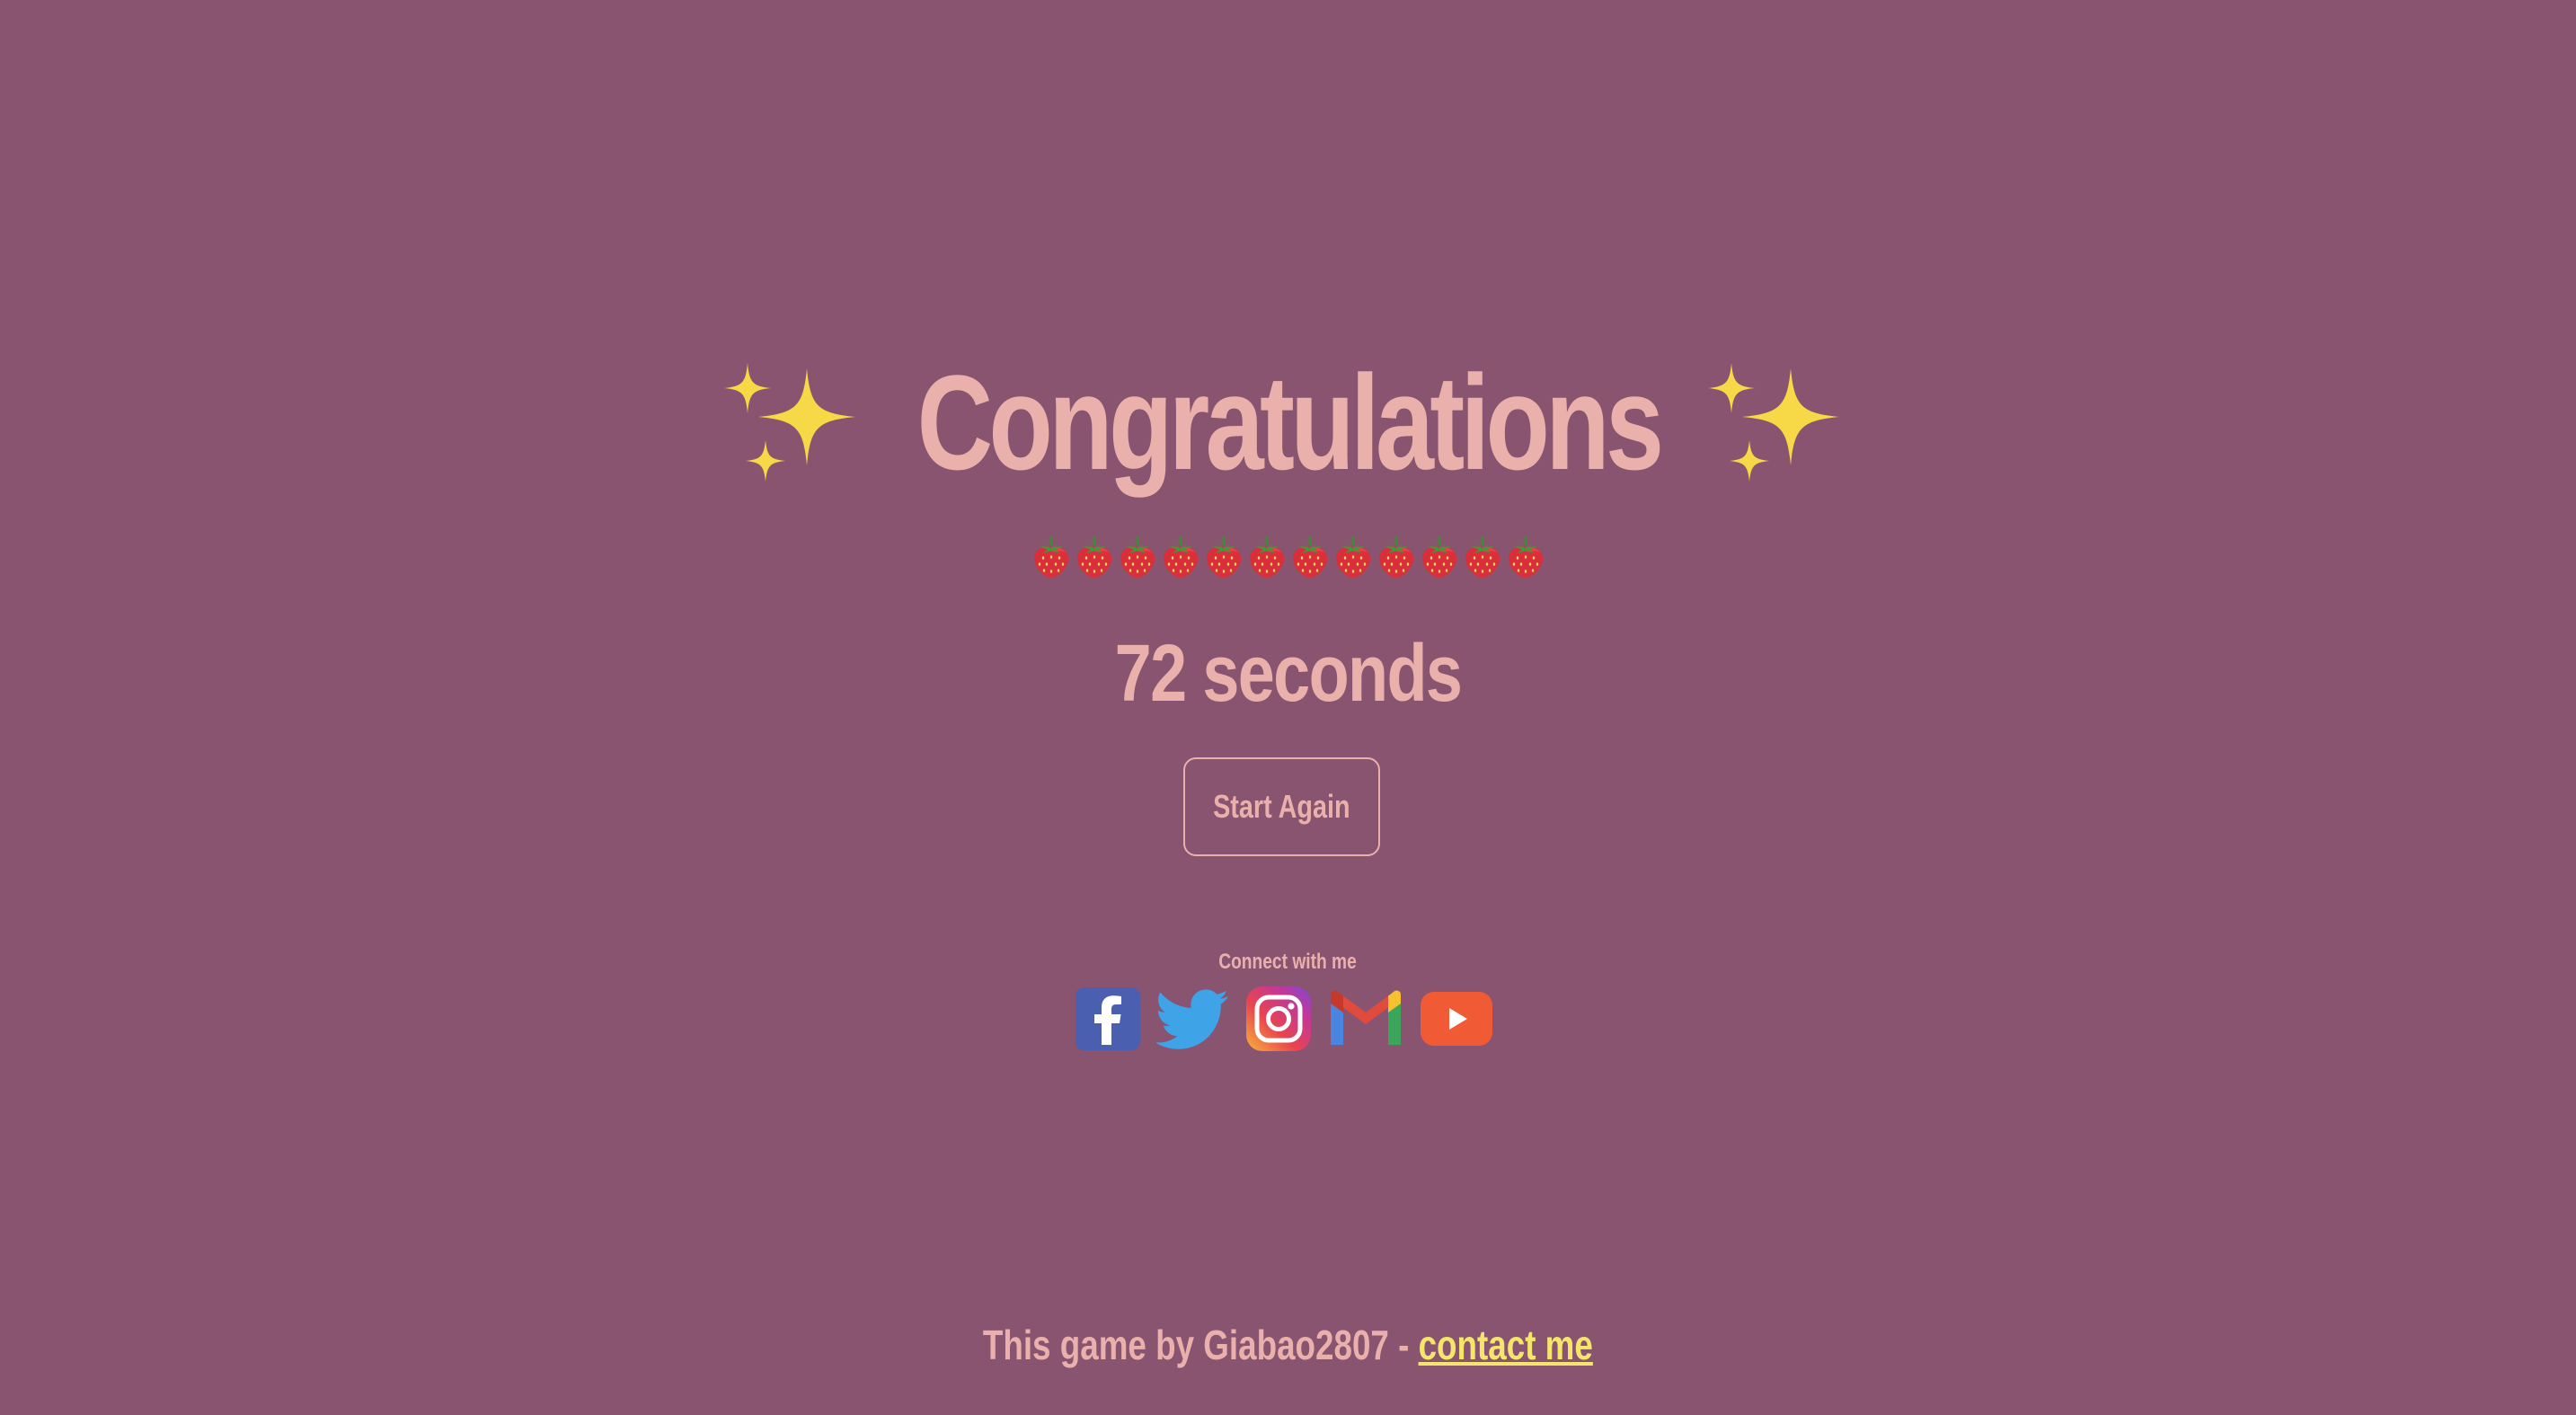  I want to click on gmail-icon, so click(1365, 1018).